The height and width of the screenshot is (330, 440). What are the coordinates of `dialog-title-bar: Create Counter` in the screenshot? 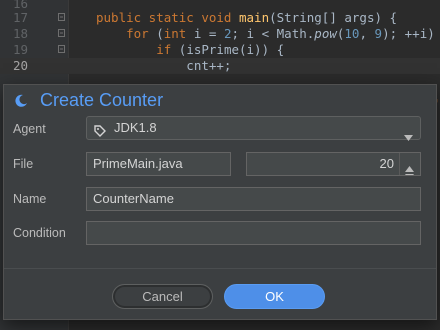 It's located at (88, 100).